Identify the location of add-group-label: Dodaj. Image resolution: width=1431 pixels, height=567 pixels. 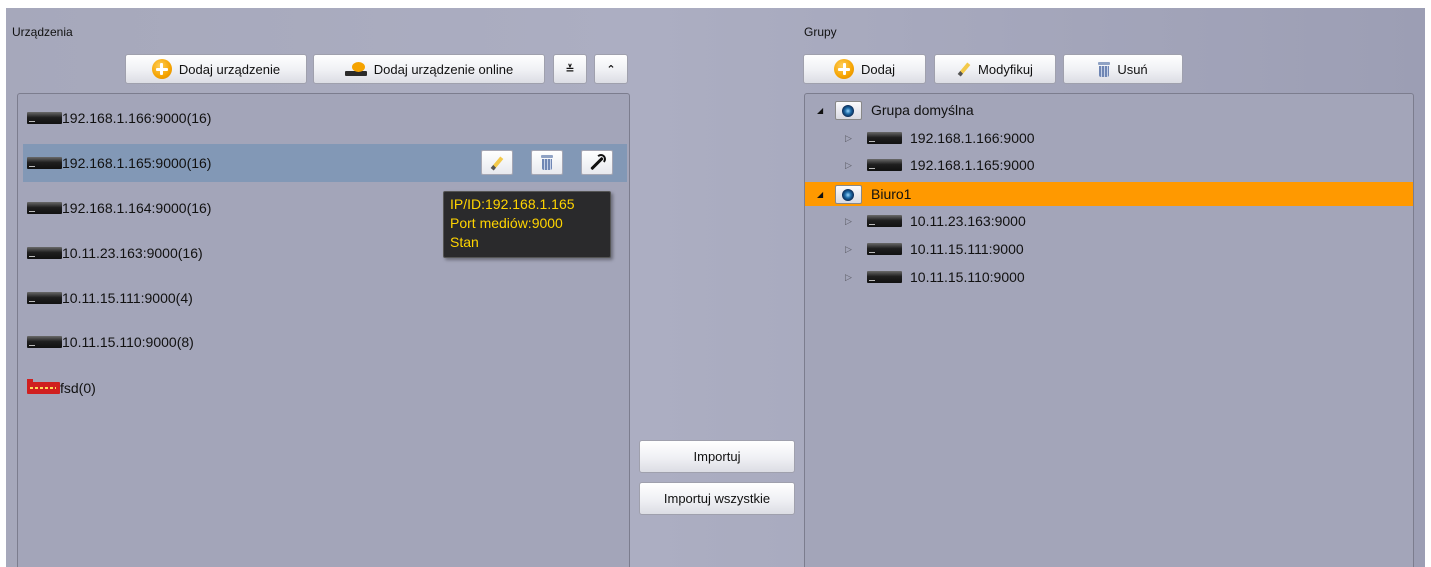
(878, 69).